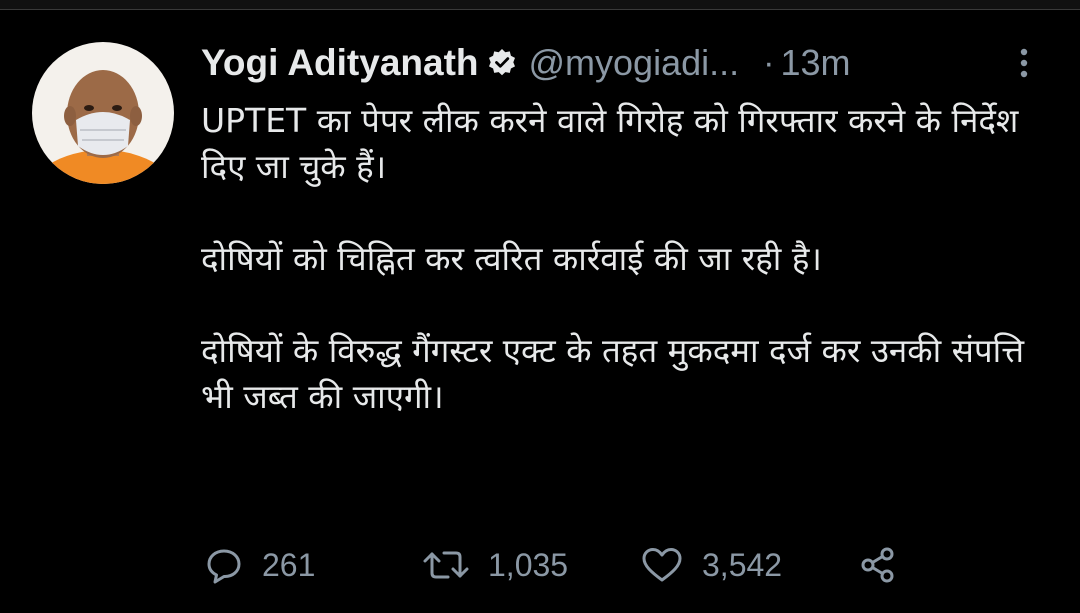 The image size is (1080, 613). What do you see at coordinates (340, 63) in the screenshot?
I see `author-name: Yogi Adityanath` at bounding box center [340, 63].